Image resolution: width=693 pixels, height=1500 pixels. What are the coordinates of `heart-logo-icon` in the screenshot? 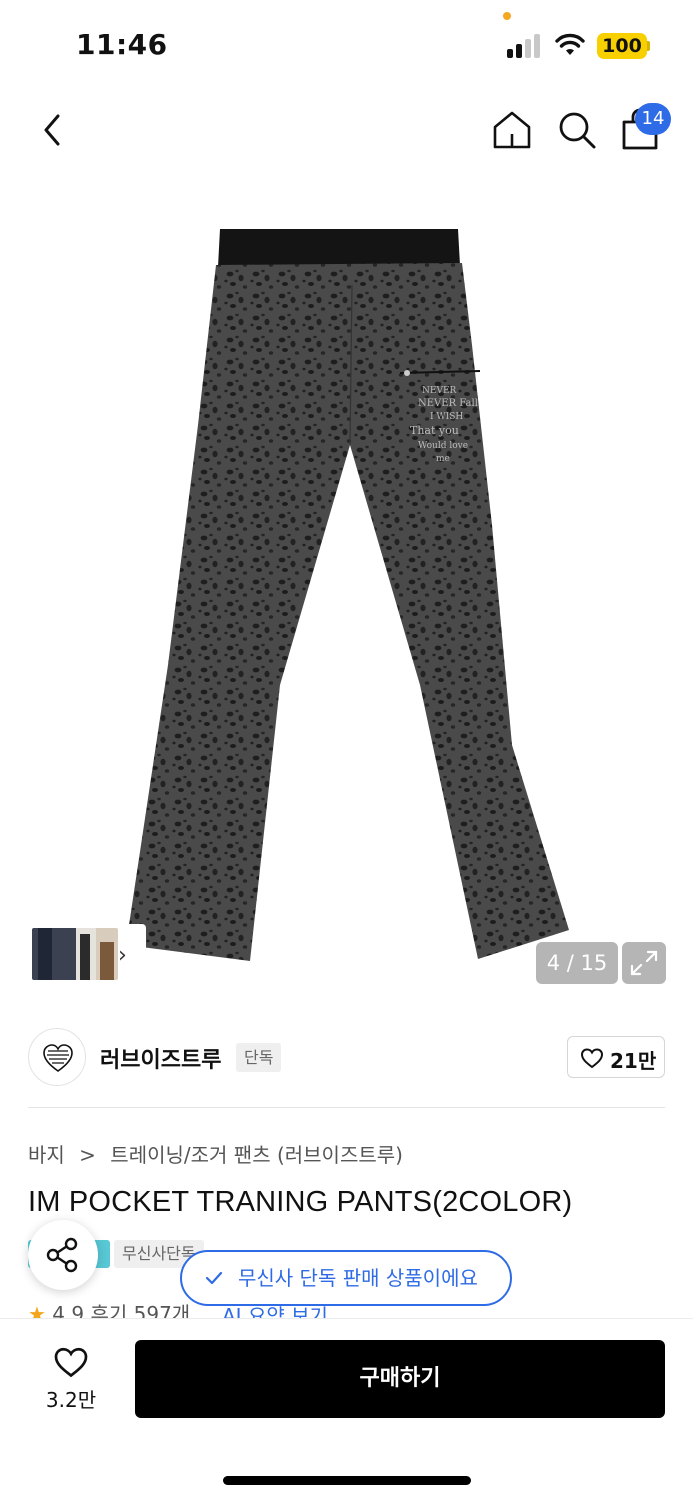 It's located at (58, 1058).